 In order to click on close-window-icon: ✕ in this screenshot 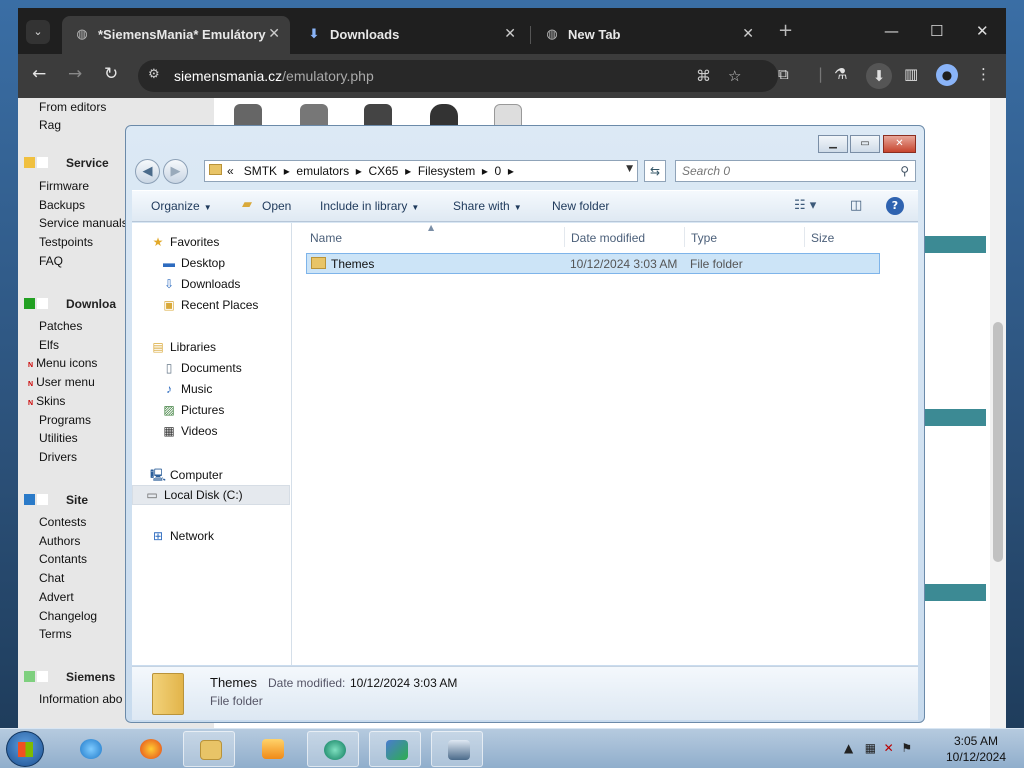, I will do `click(982, 31)`.